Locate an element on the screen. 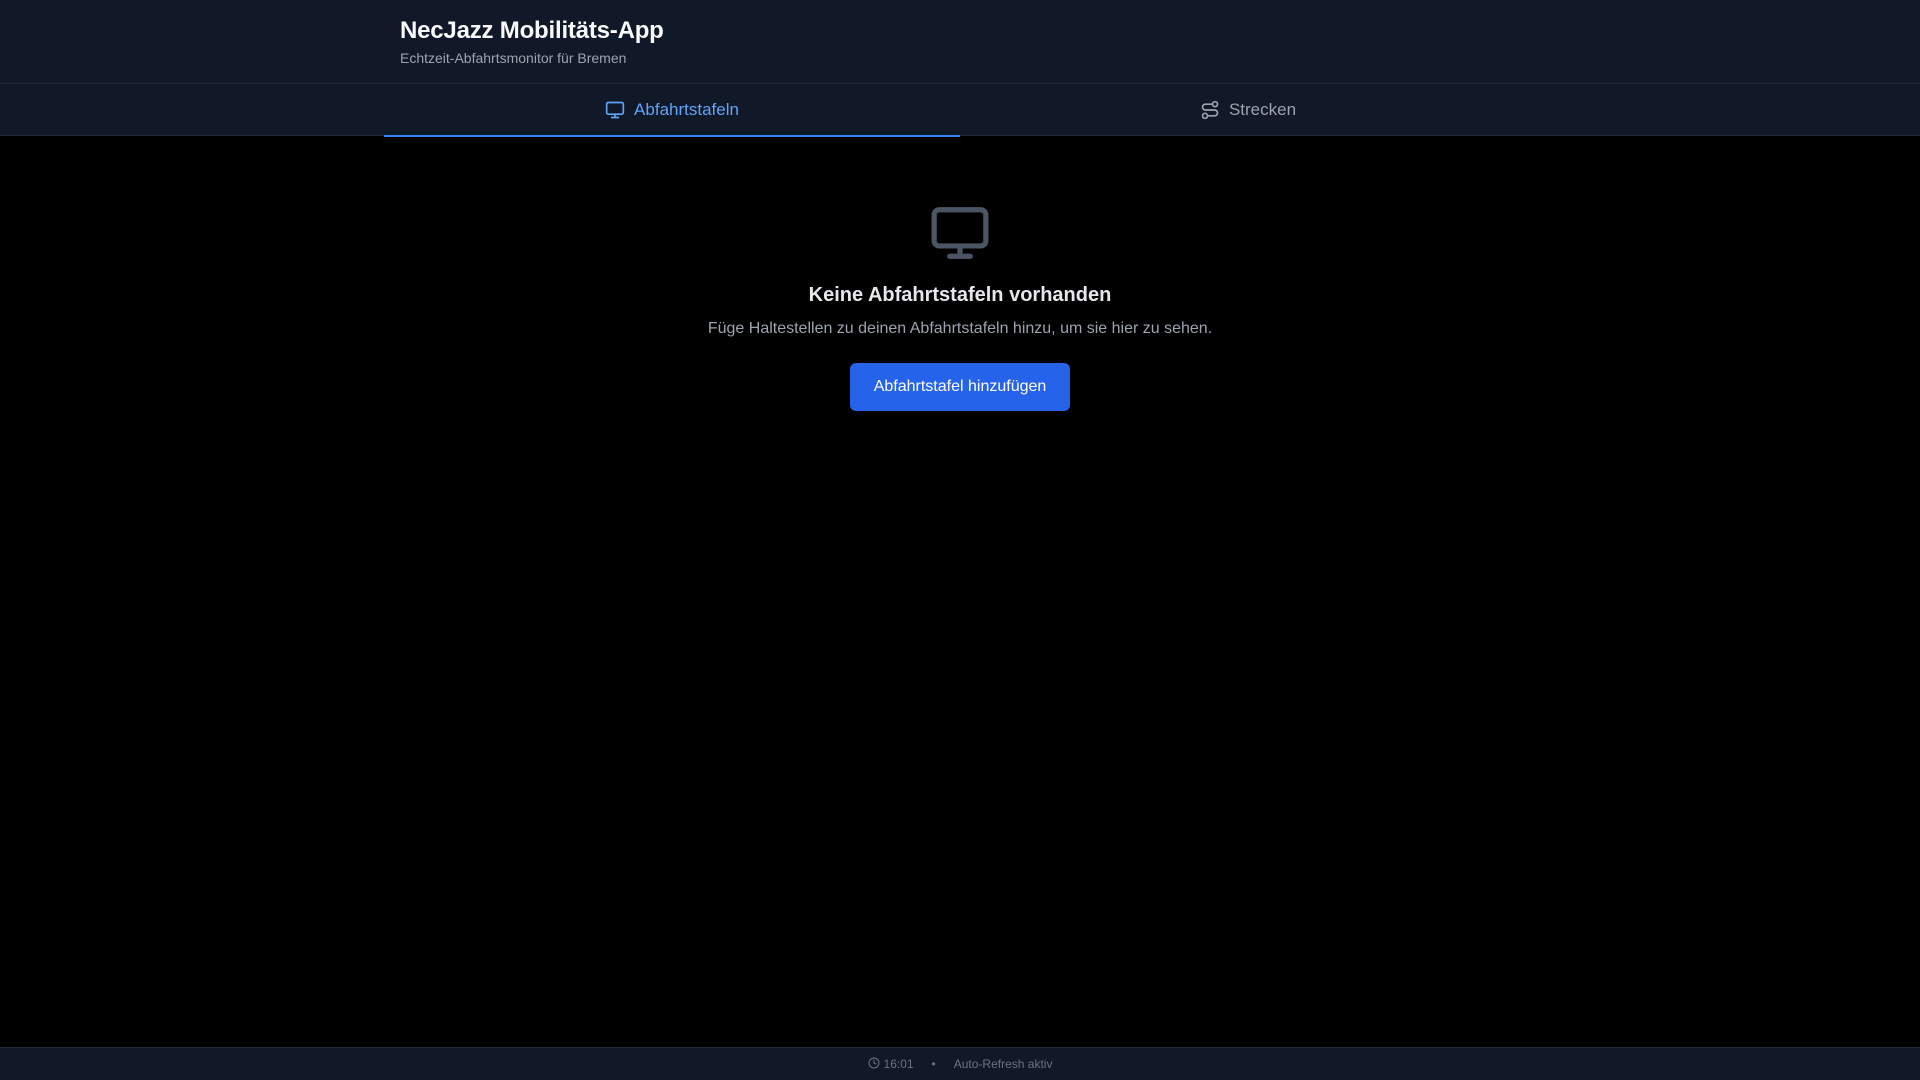 The width and height of the screenshot is (1920, 1080). status-footer: 16:01 • Auto-Refresh aktiv is located at coordinates (960, 1063).